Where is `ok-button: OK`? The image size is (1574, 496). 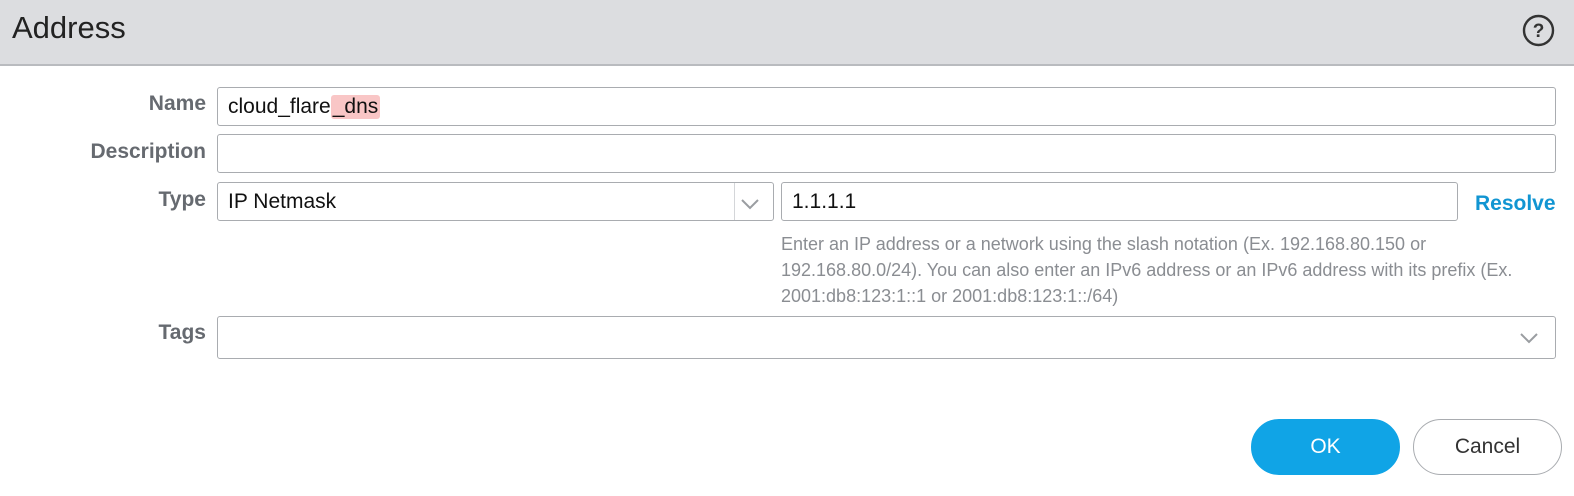 ok-button: OK is located at coordinates (1325, 447).